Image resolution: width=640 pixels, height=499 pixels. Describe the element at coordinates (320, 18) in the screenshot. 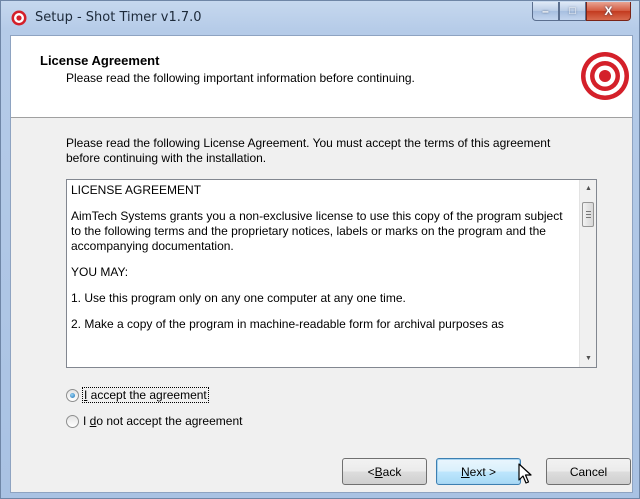

I see `title-bar: Setup - Shot Timer v1.7.0 – □ X` at that location.